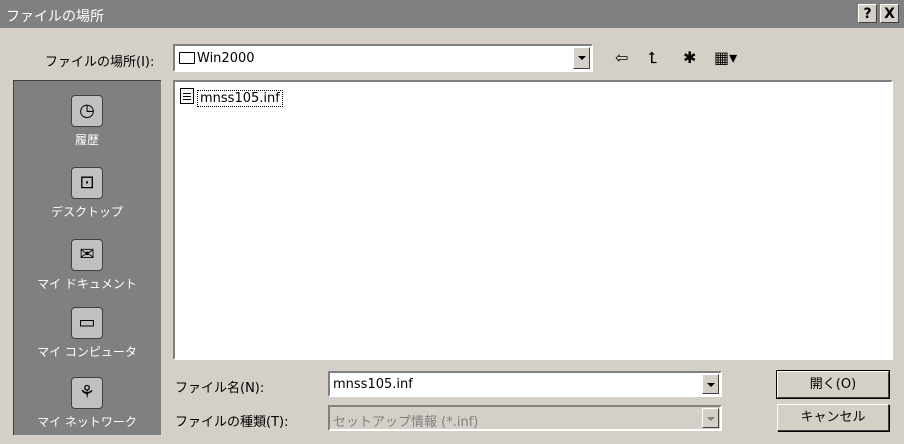 This screenshot has height=444, width=904. I want to click on new-folder-icon: ✱, so click(689, 58).